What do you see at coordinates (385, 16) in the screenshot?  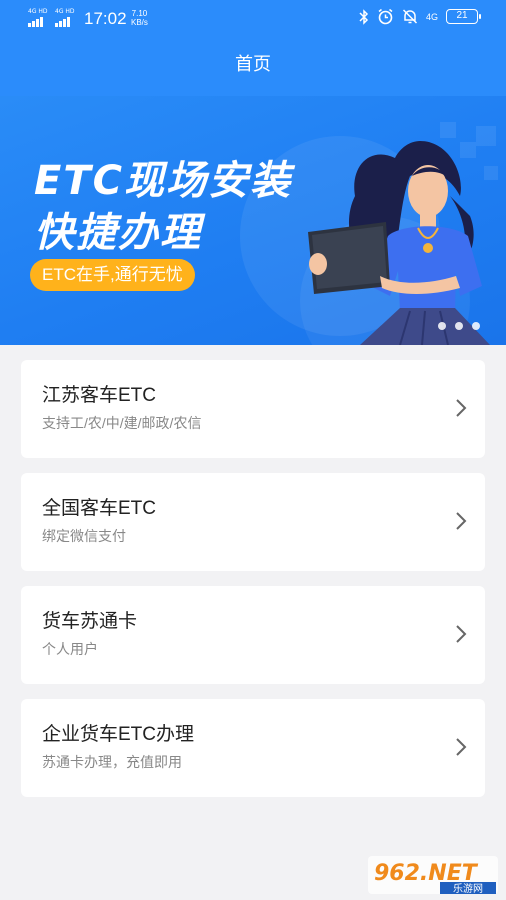 I see `alarm-clock-icon` at bounding box center [385, 16].